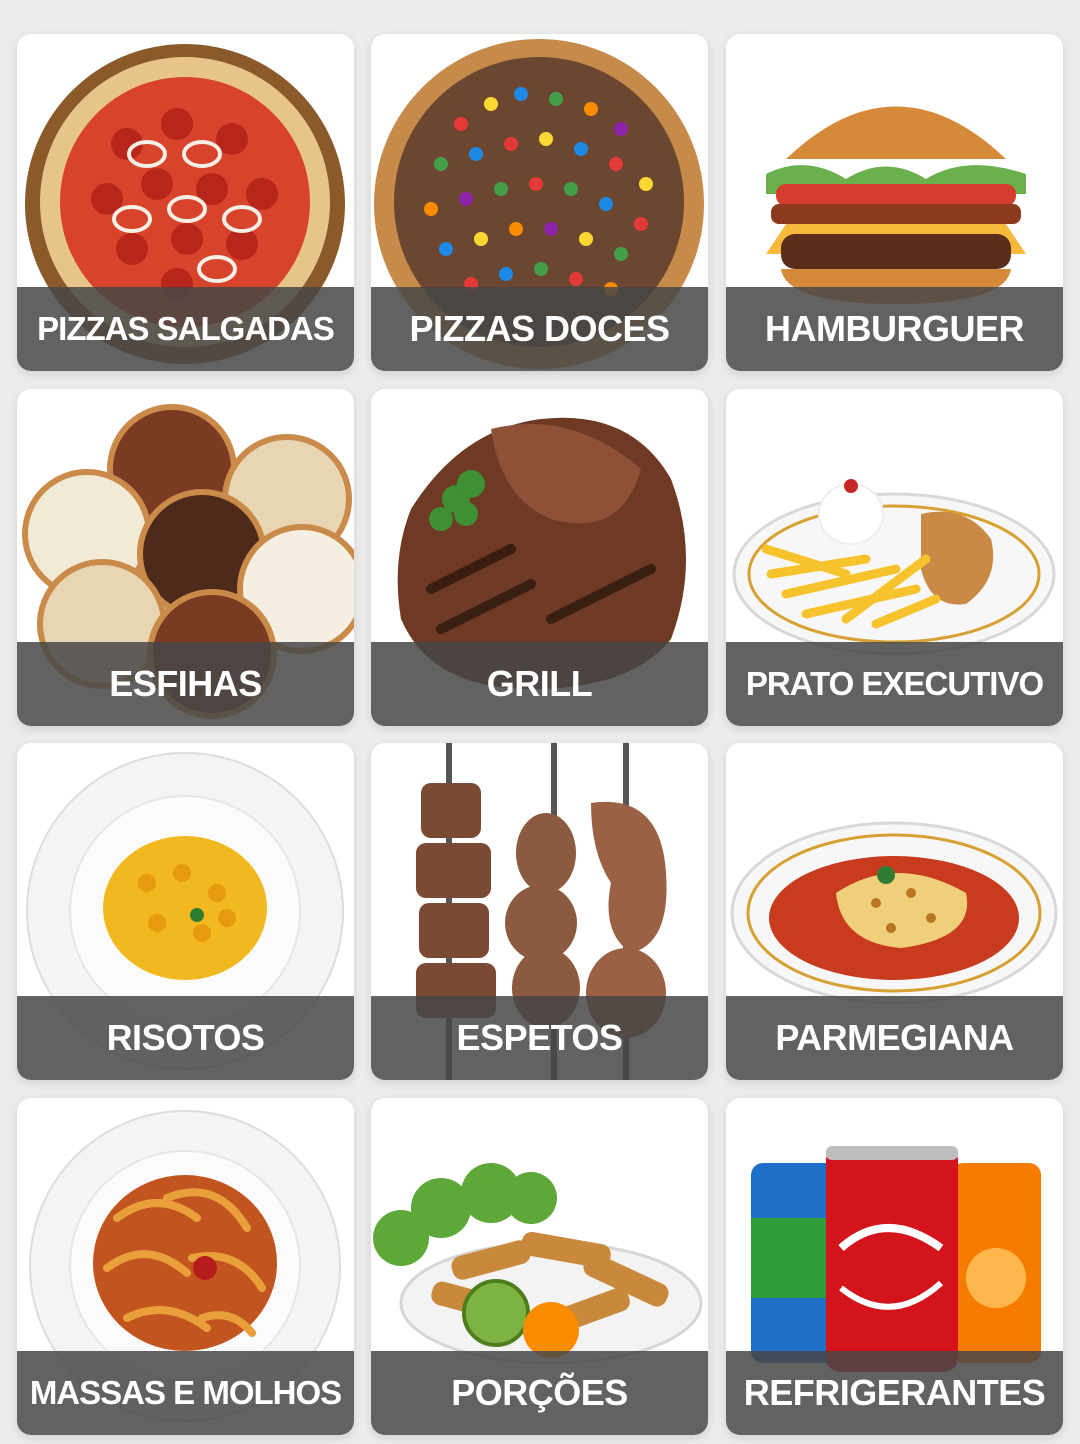  I want to click on category-card-risotos: RISOTOS, so click(185, 911).